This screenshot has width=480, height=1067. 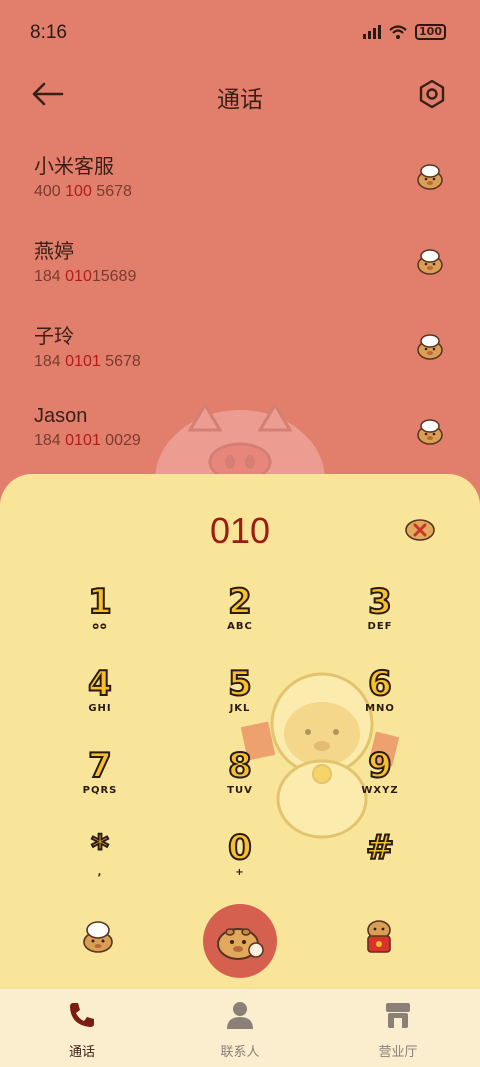 I want to click on status-bar: 8:16 100, so click(x=240, y=33).